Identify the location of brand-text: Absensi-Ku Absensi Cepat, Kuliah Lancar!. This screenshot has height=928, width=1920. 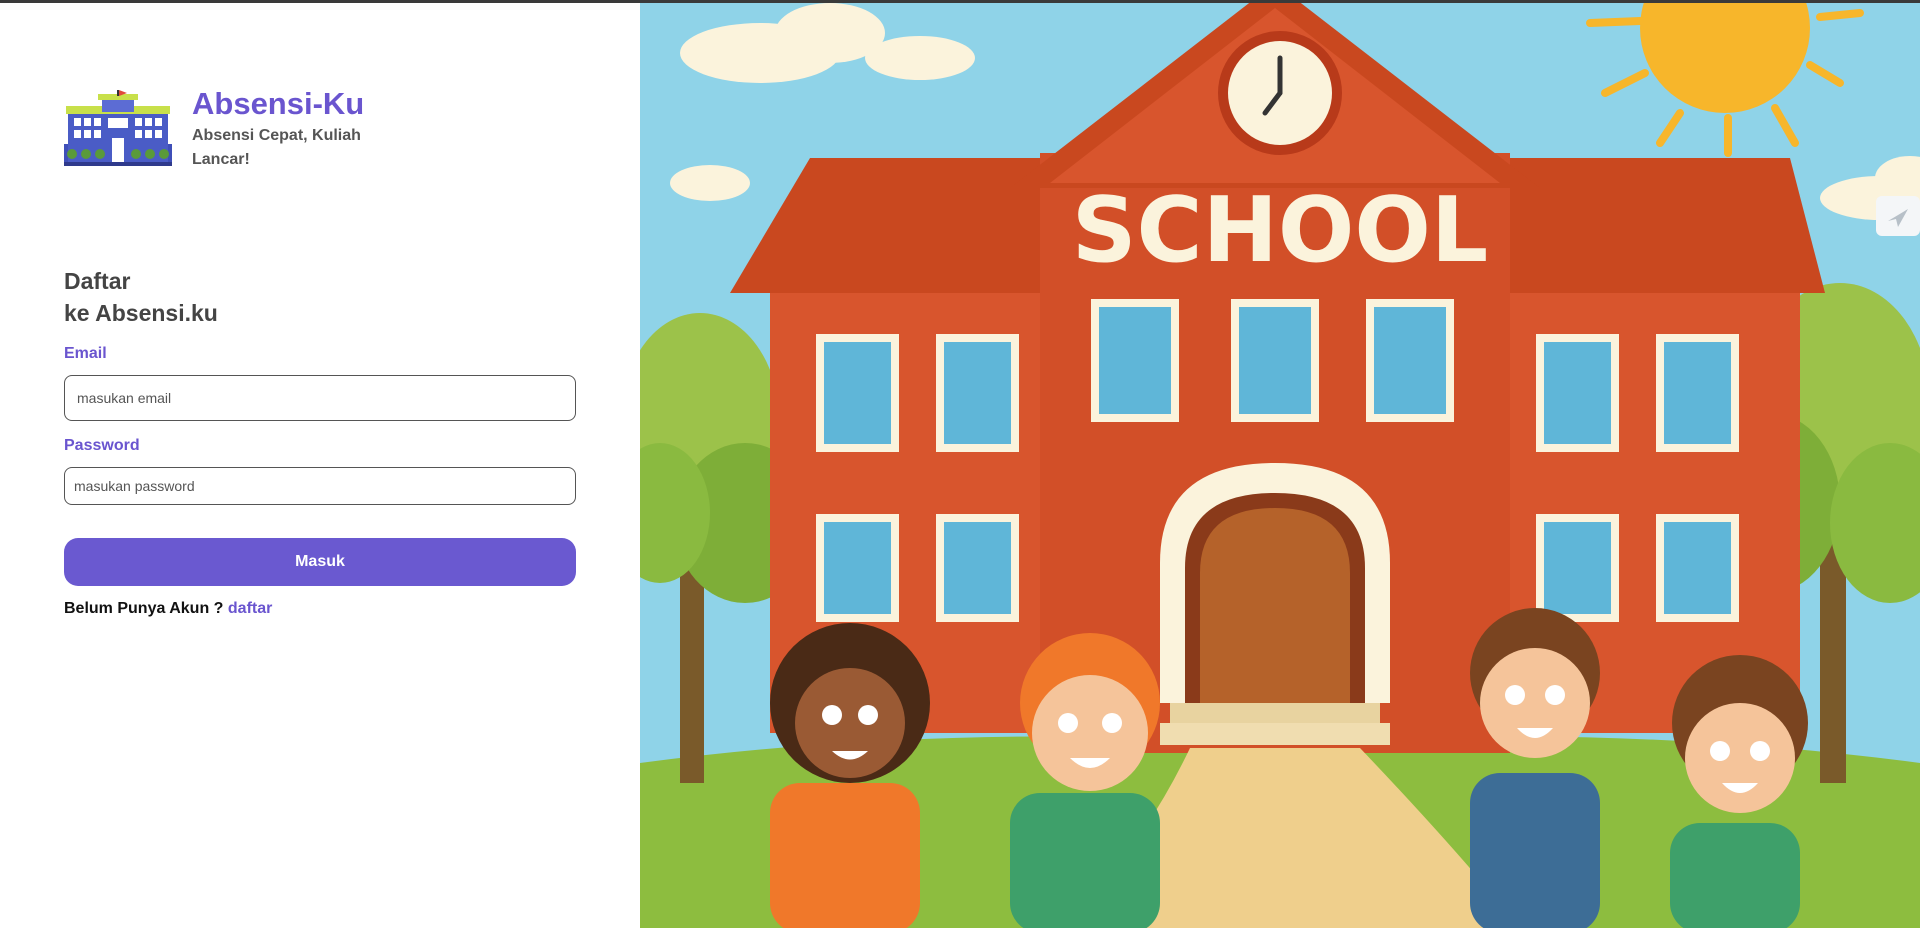
(292, 129).